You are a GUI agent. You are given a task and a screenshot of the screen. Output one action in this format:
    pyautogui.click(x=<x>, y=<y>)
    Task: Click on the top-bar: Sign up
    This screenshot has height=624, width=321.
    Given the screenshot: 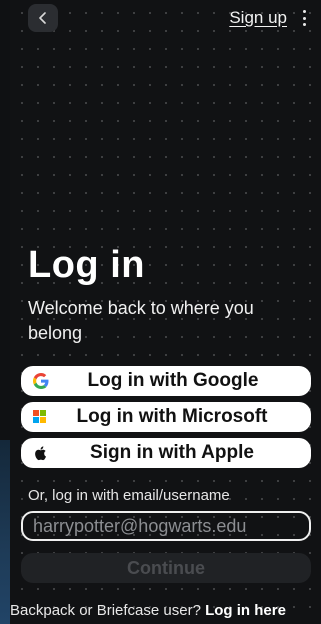 What is the action you would take?
    pyautogui.click(x=165, y=18)
    